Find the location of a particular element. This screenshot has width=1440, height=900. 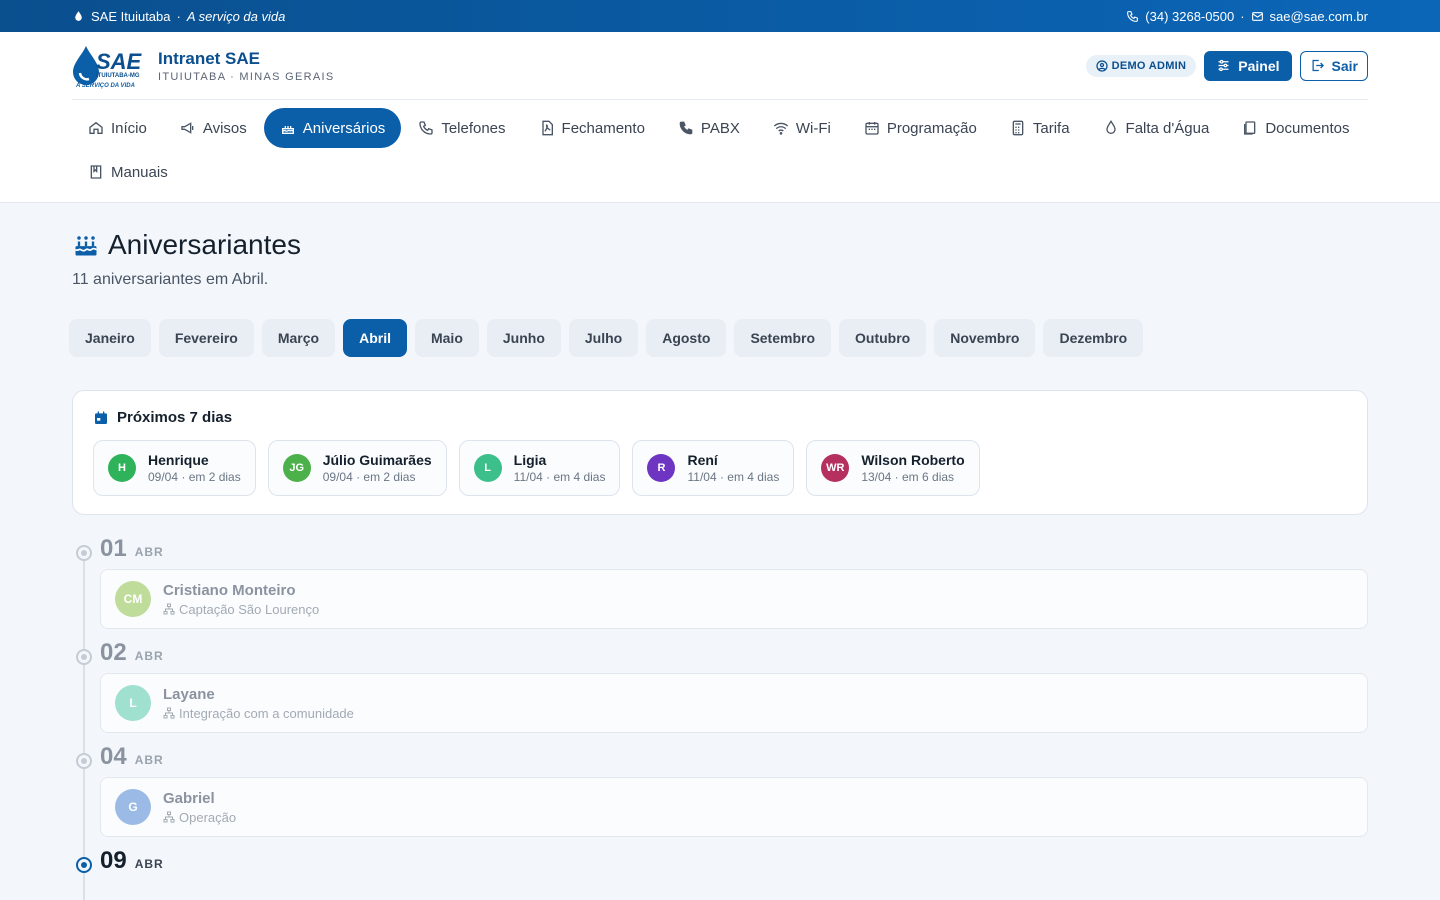

wifi-icon is located at coordinates (780, 128).